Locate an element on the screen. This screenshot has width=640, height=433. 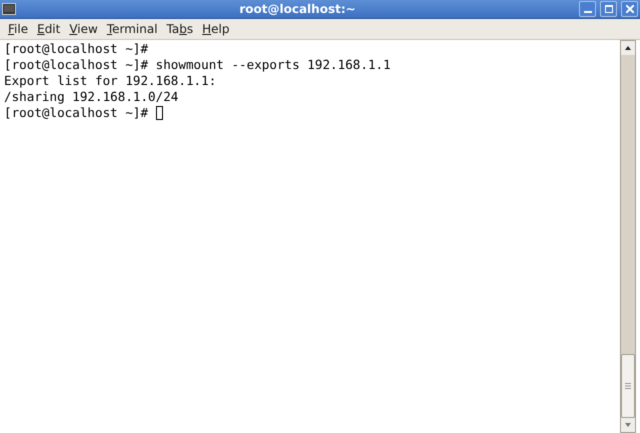
menu-item: File is located at coordinates (18, 29).